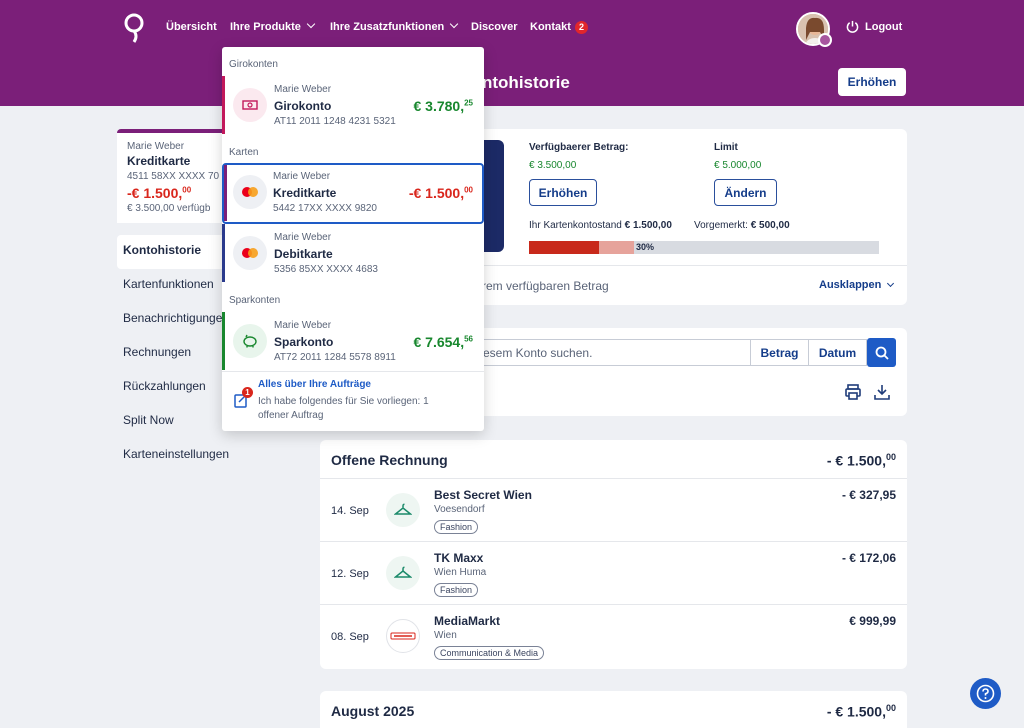  I want to click on august-total: - € 1.500,00, so click(861, 711).